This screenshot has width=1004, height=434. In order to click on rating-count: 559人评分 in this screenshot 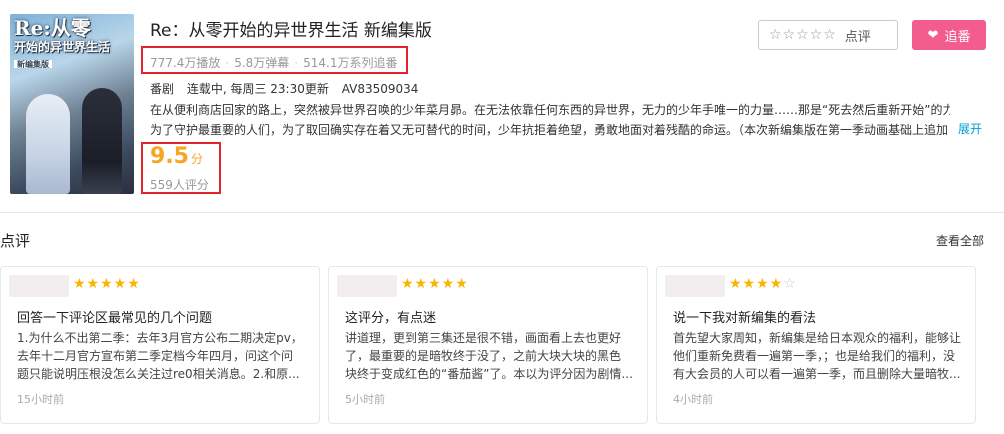, I will do `click(179, 185)`.